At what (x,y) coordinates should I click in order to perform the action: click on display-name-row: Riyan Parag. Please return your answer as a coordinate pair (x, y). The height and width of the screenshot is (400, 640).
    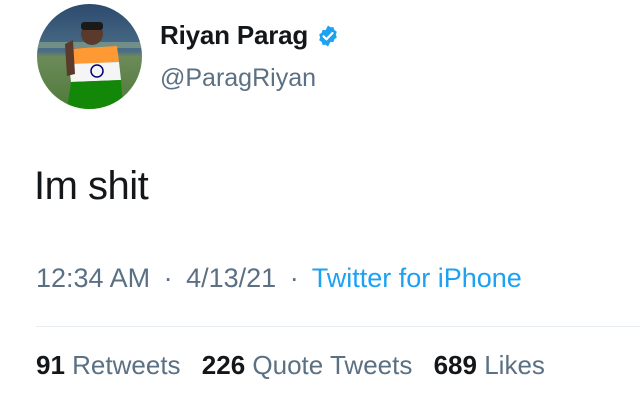
    Looking at the image, I should click on (250, 35).